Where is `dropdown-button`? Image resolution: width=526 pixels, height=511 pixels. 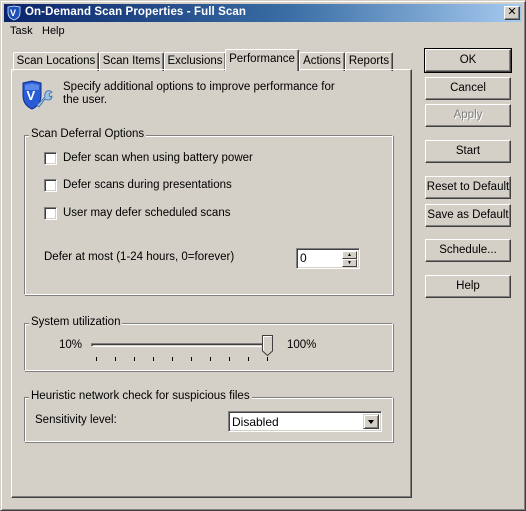 dropdown-button is located at coordinates (371, 421).